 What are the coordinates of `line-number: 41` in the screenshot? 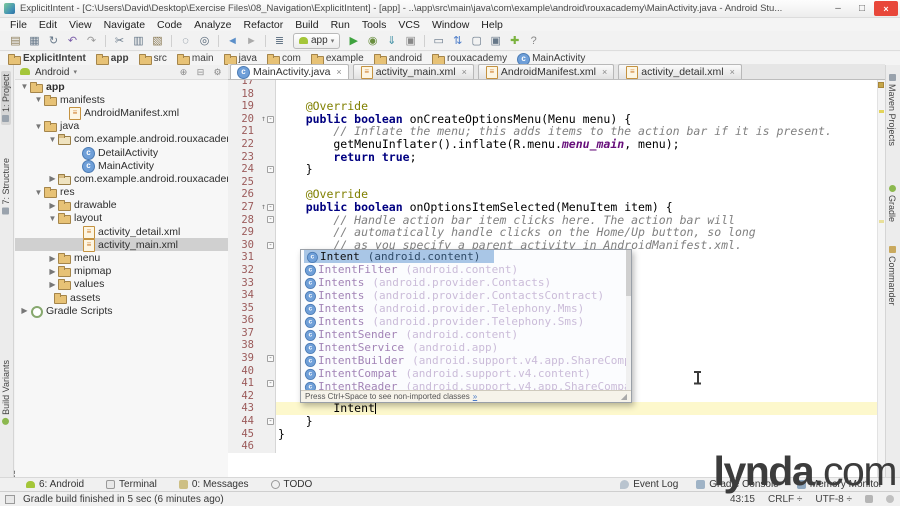 It's located at (243, 383).